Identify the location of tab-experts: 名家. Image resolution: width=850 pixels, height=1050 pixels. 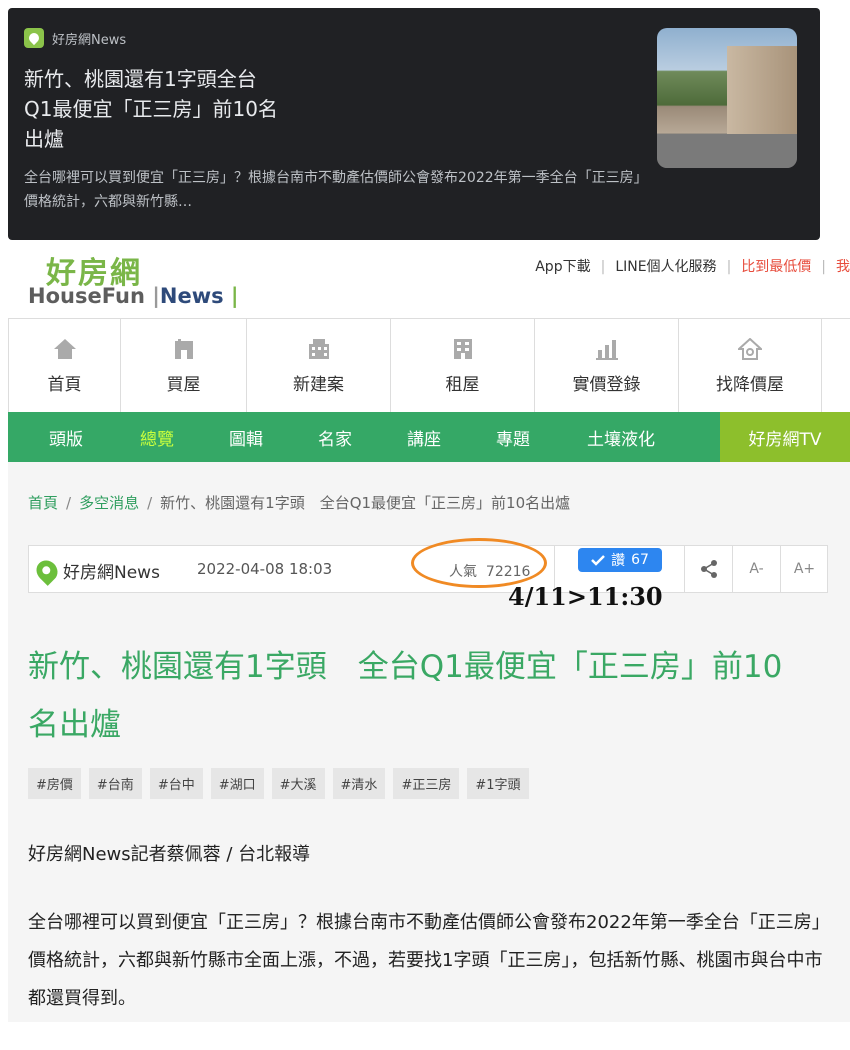
(335, 437).